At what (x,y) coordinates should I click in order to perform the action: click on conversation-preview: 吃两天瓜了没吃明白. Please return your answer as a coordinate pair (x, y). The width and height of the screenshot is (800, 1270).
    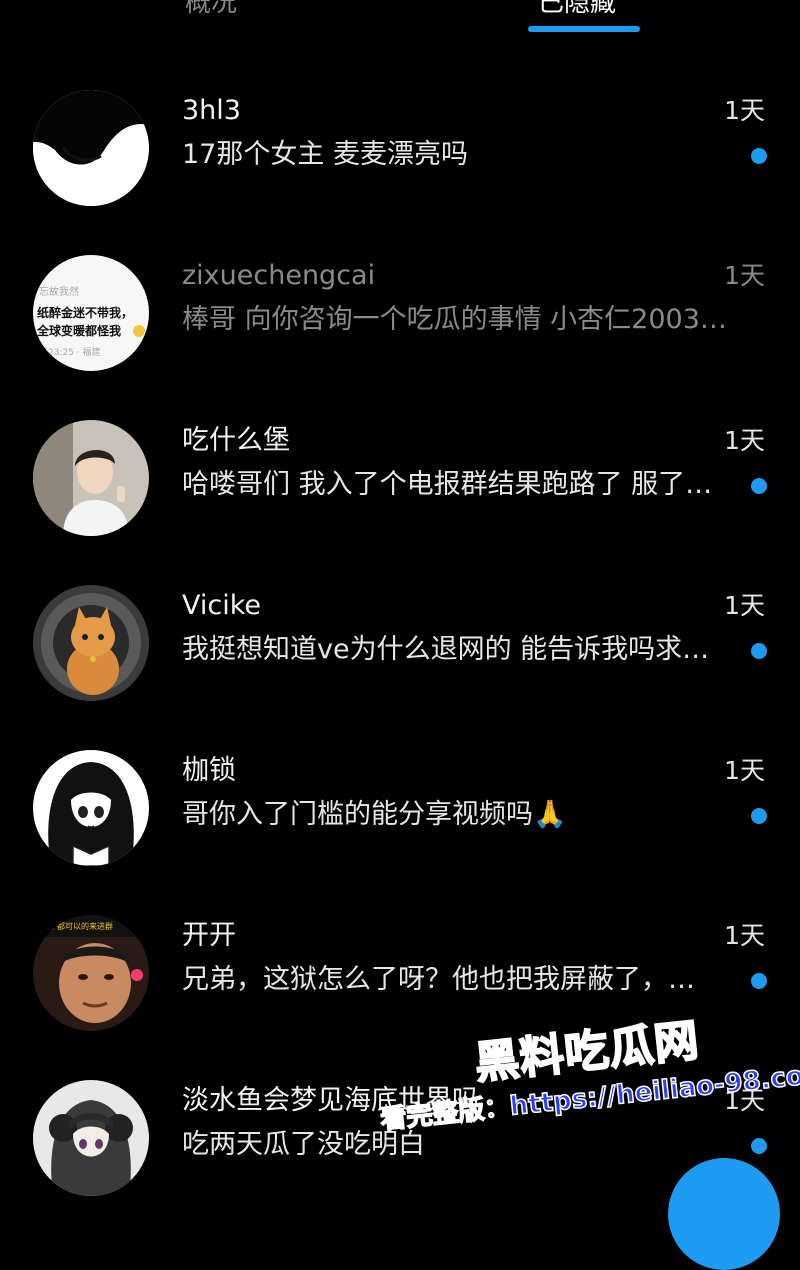
    Looking at the image, I should click on (303, 1144).